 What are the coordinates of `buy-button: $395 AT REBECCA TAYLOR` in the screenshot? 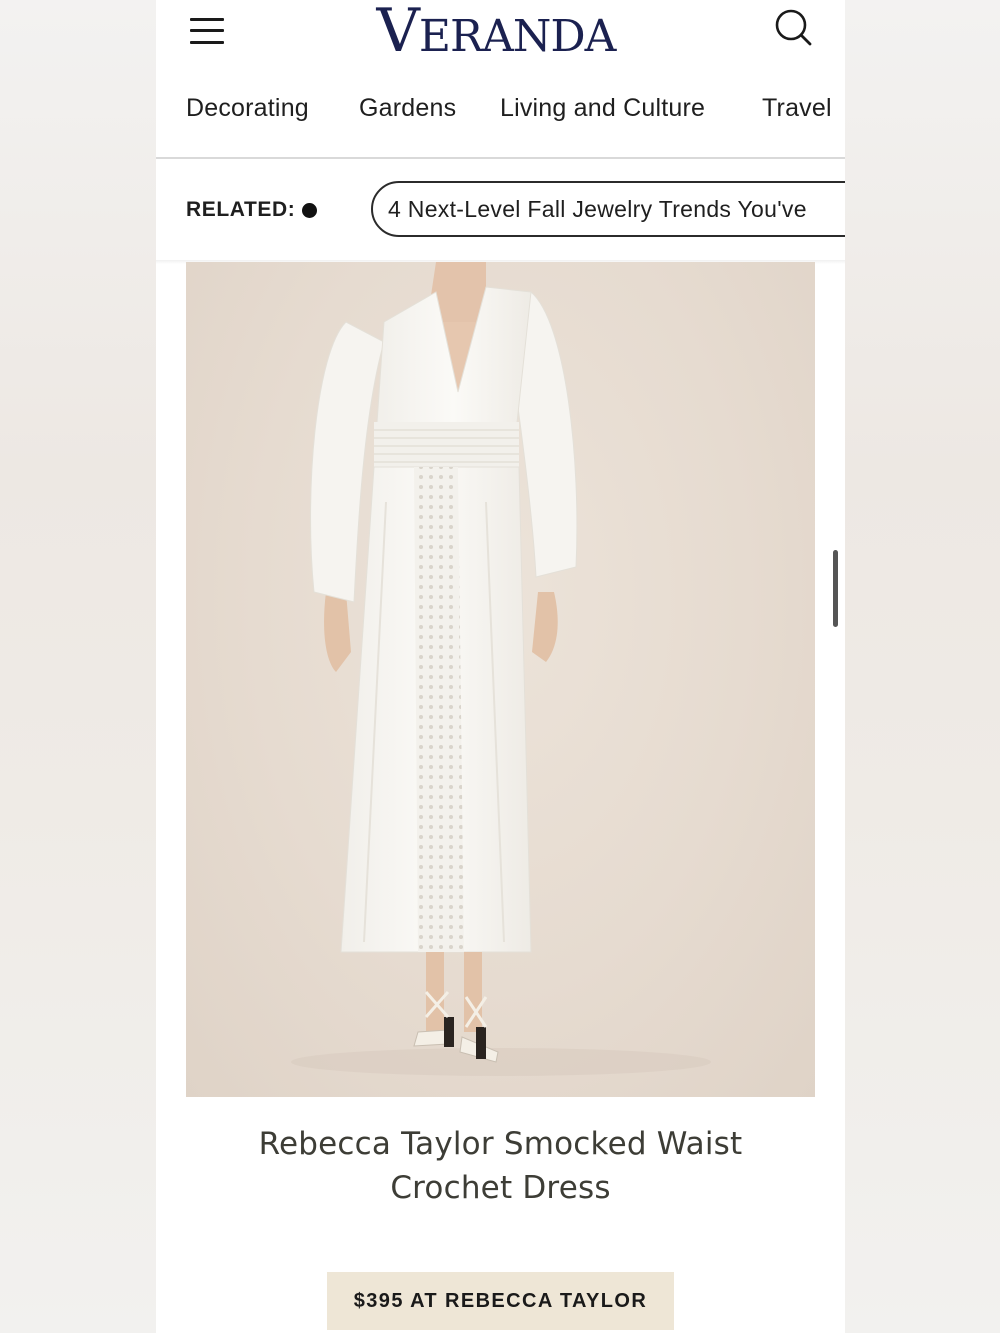 It's located at (500, 1301).